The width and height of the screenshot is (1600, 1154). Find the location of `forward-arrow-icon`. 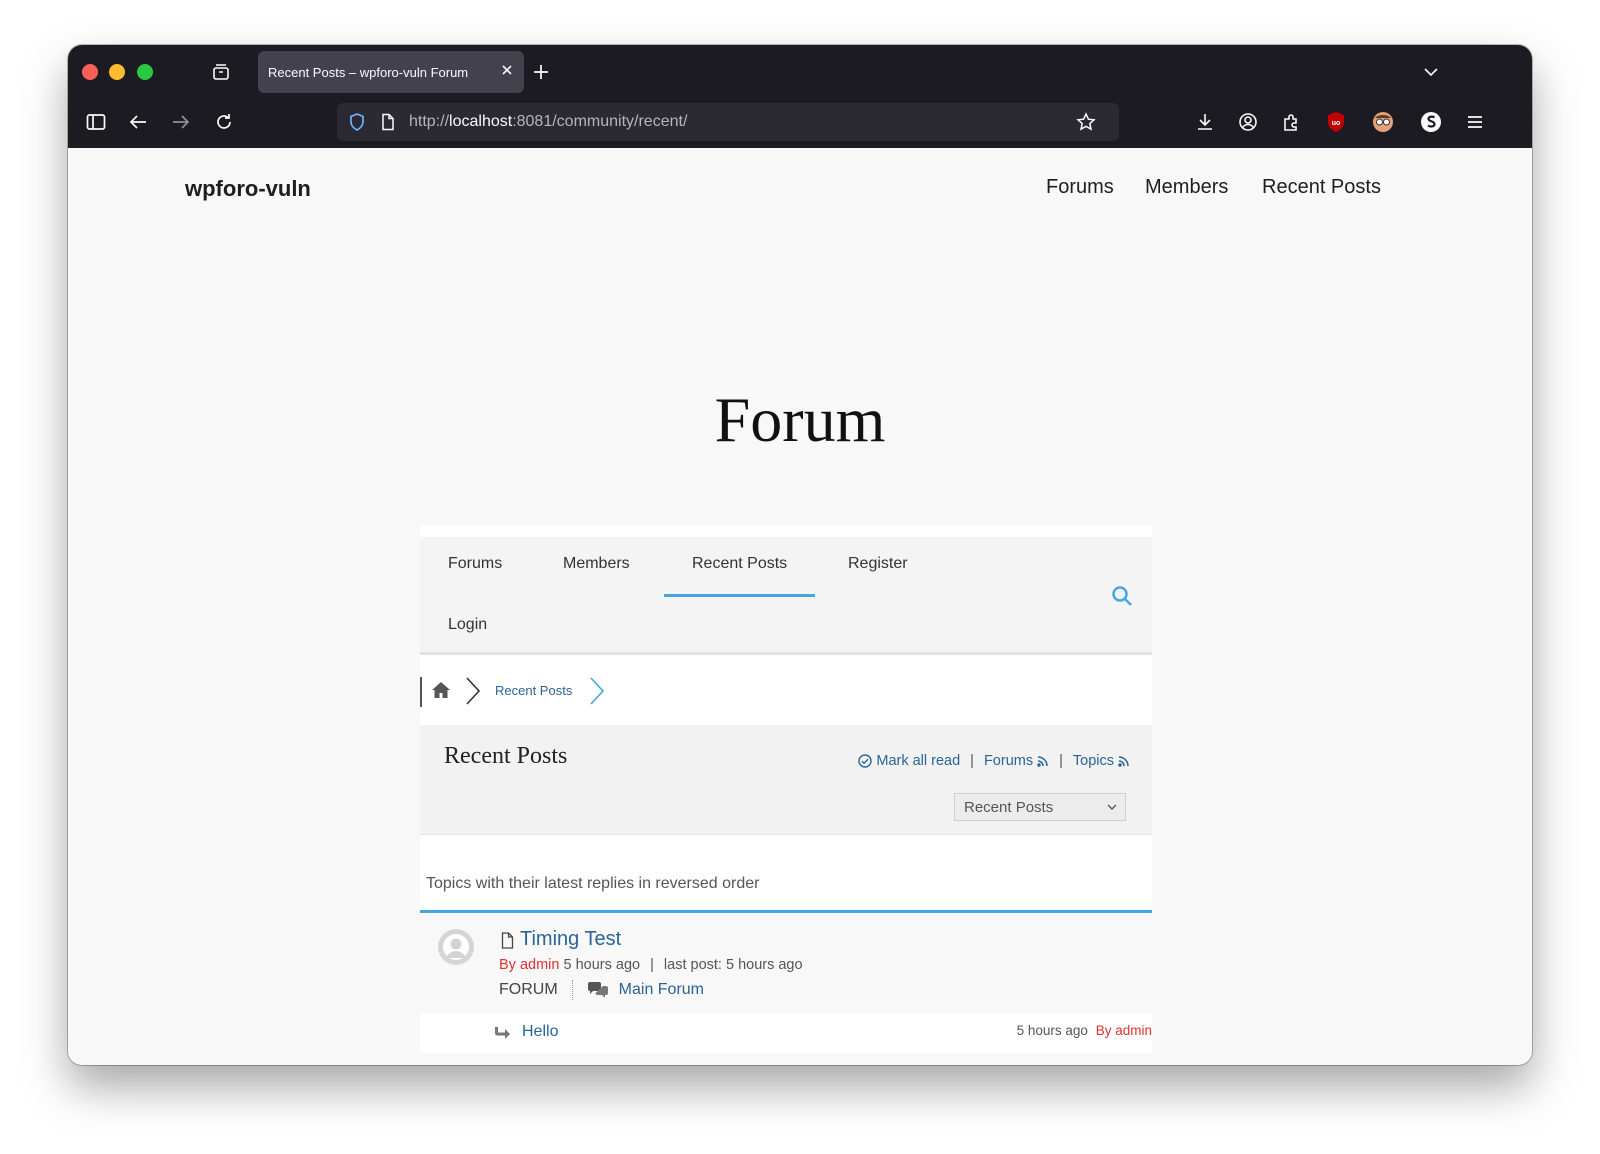

forward-arrow-icon is located at coordinates (181, 122).